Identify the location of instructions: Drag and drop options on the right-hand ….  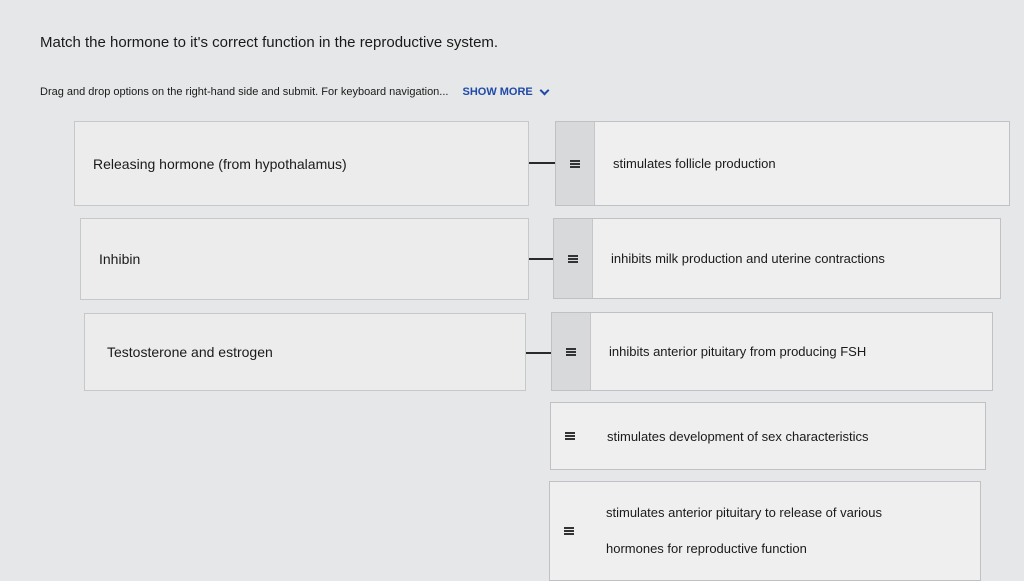
(295, 91).